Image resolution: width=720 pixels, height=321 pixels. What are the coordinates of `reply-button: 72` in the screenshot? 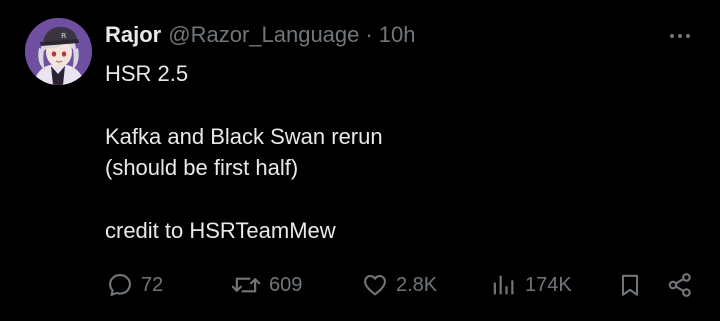 It's located at (134, 285).